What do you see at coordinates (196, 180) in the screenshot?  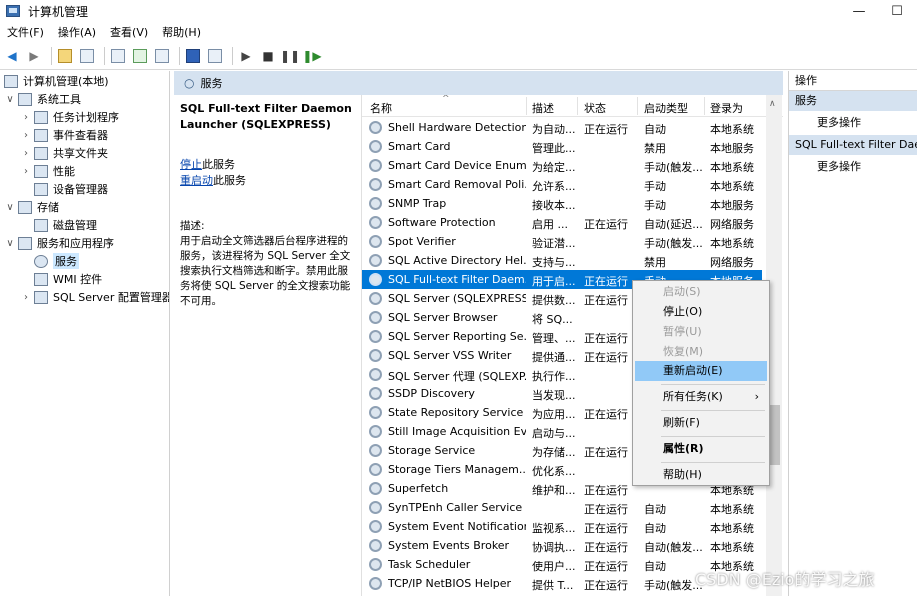 I see `restart-service-link: 重启动` at bounding box center [196, 180].